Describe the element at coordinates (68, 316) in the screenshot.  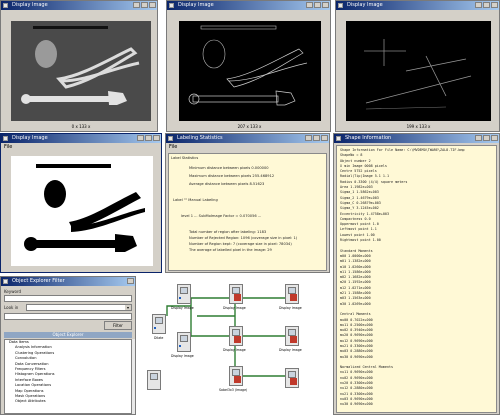
I see `options-row` at that location.